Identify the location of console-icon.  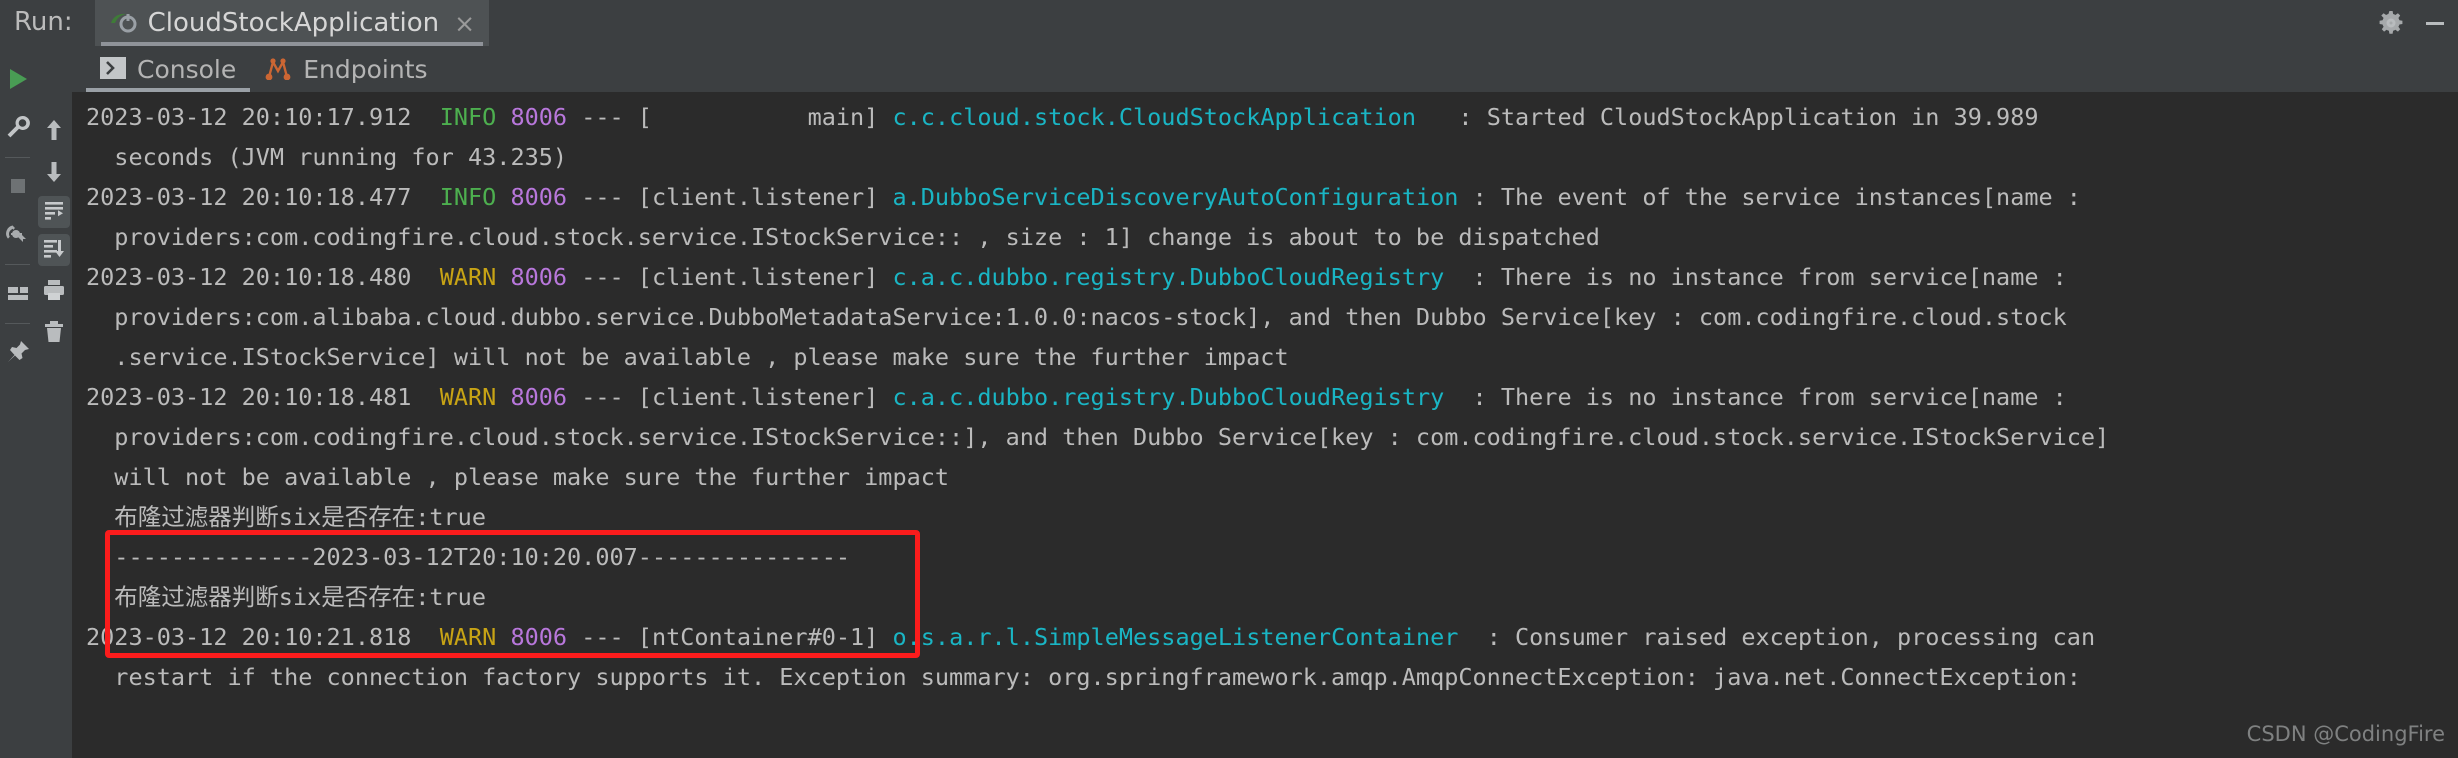
(113, 69).